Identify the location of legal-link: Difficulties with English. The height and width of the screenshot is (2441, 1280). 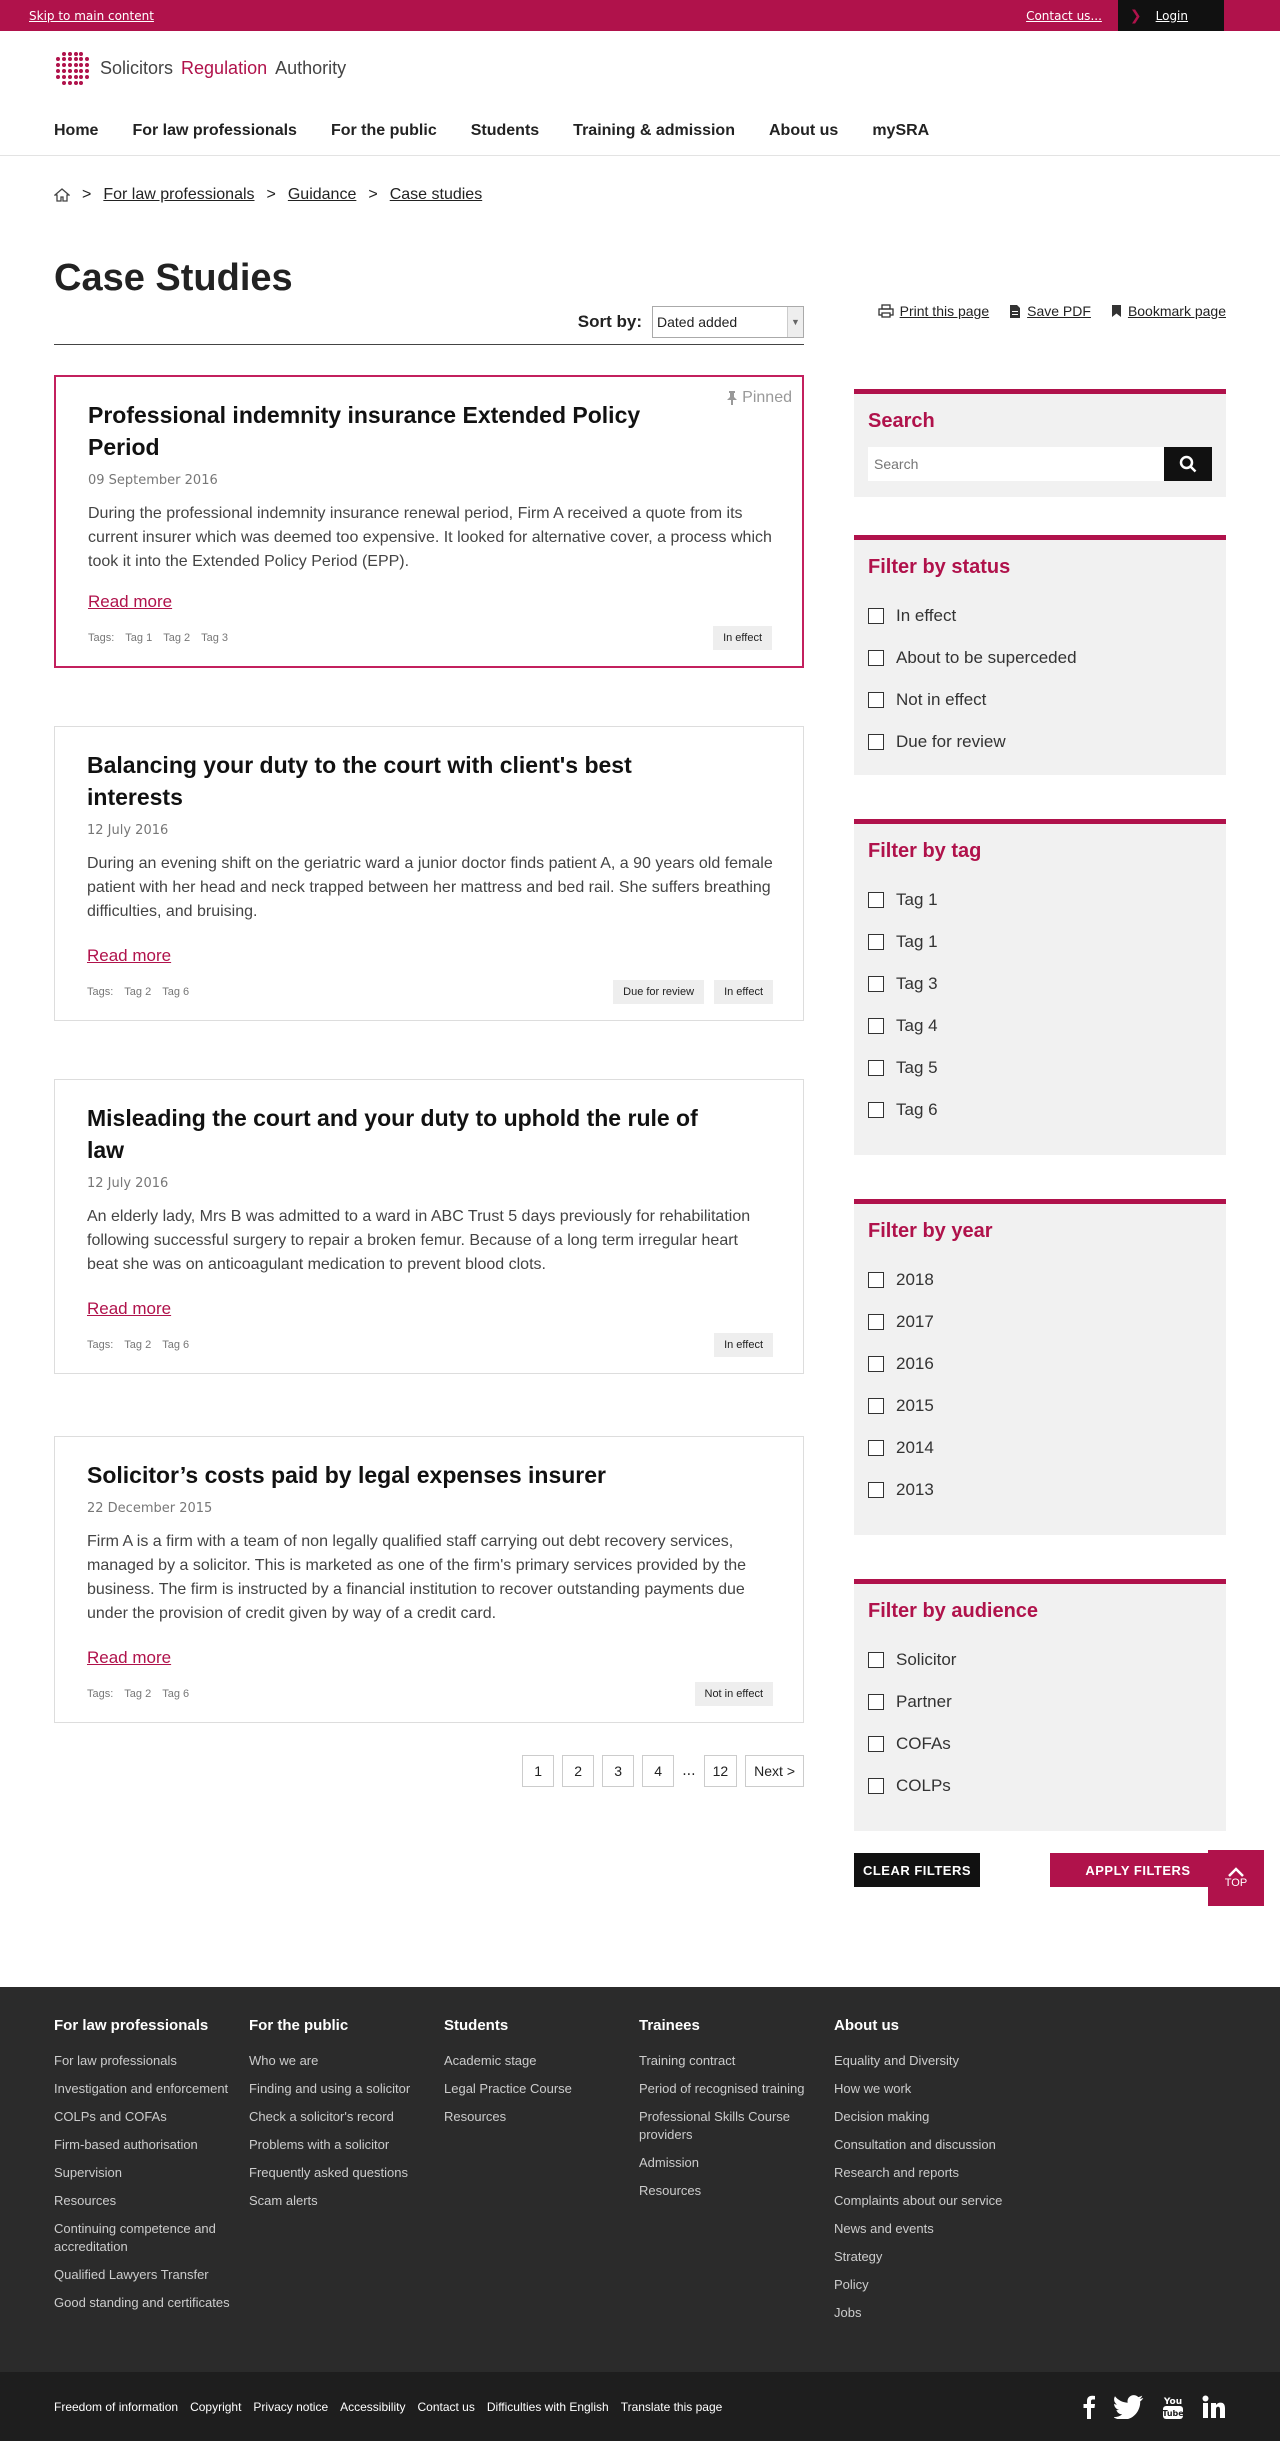
(548, 2407).